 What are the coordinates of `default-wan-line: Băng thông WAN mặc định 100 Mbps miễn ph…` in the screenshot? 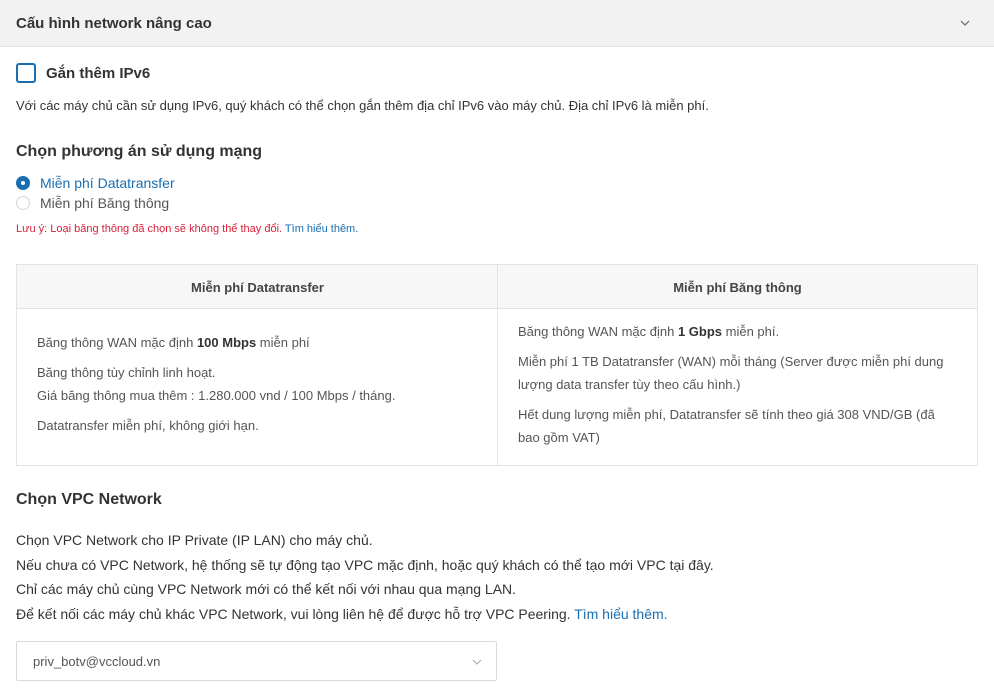 It's located at (173, 342).